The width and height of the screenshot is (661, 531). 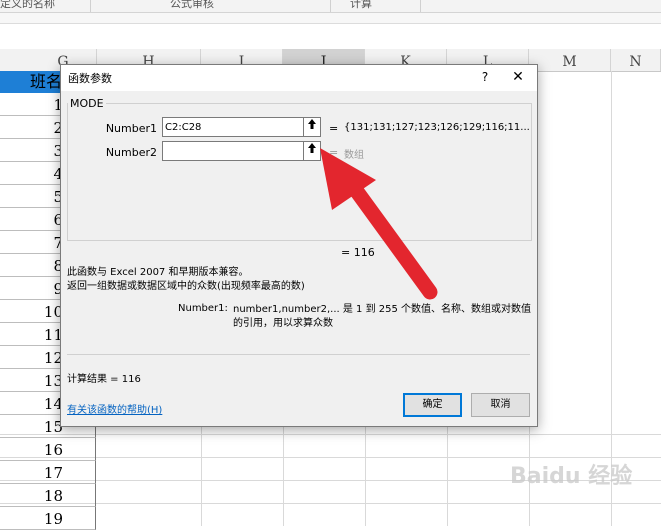 I want to click on watermark: Baidu 经验, so click(x=571, y=476).